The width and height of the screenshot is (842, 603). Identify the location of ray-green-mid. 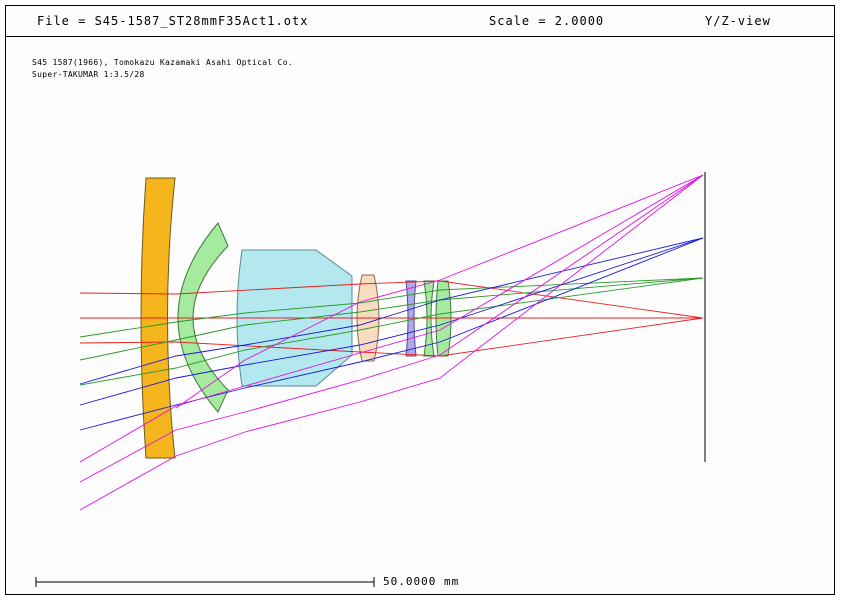
(391, 319).